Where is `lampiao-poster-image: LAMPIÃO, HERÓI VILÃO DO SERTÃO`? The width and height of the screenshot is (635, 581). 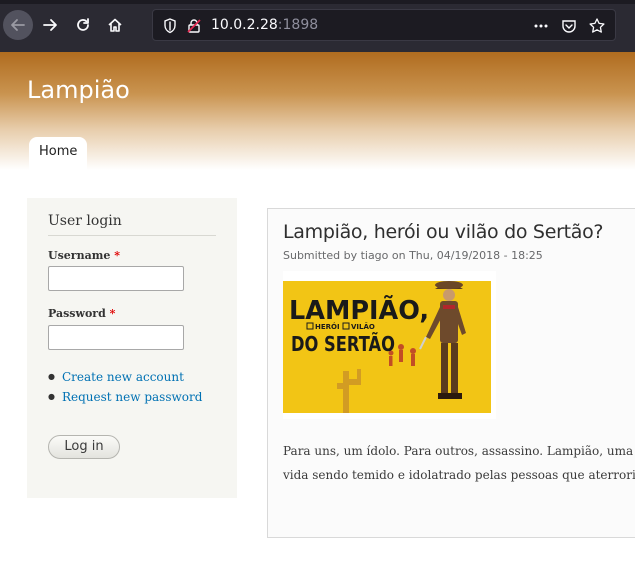 lampiao-poster-image: LAMPIÃO, HERÓI VILÃO DO SERTÃO is located at coordinates (387, 347).